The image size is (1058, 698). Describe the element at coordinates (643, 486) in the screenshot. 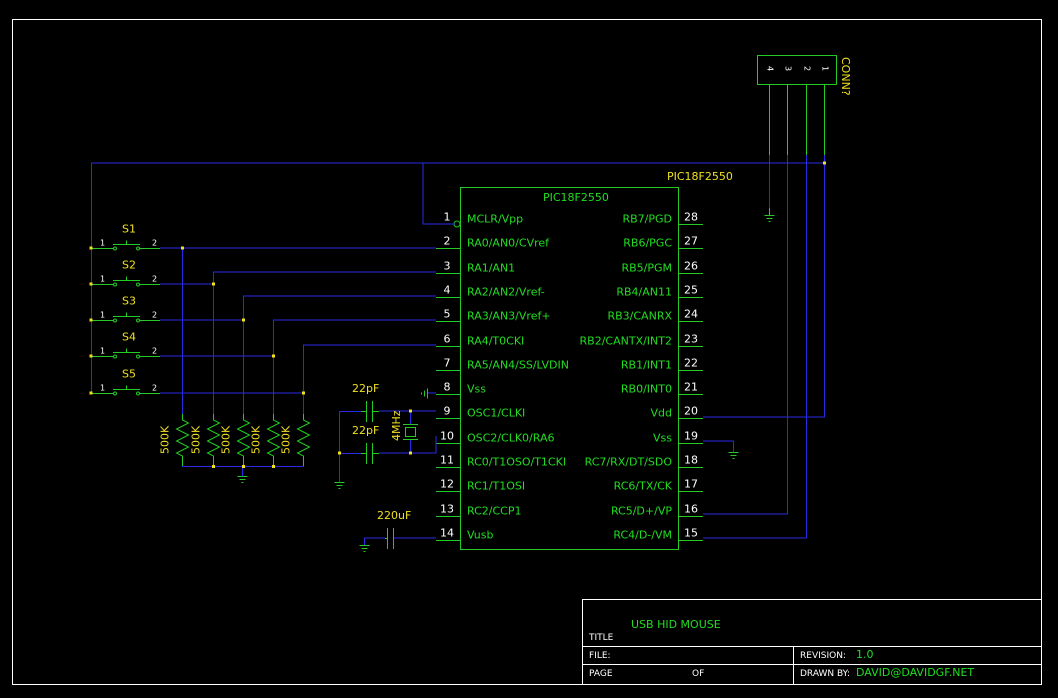

I see `pin-name: RC6/TX/CK` at that location.